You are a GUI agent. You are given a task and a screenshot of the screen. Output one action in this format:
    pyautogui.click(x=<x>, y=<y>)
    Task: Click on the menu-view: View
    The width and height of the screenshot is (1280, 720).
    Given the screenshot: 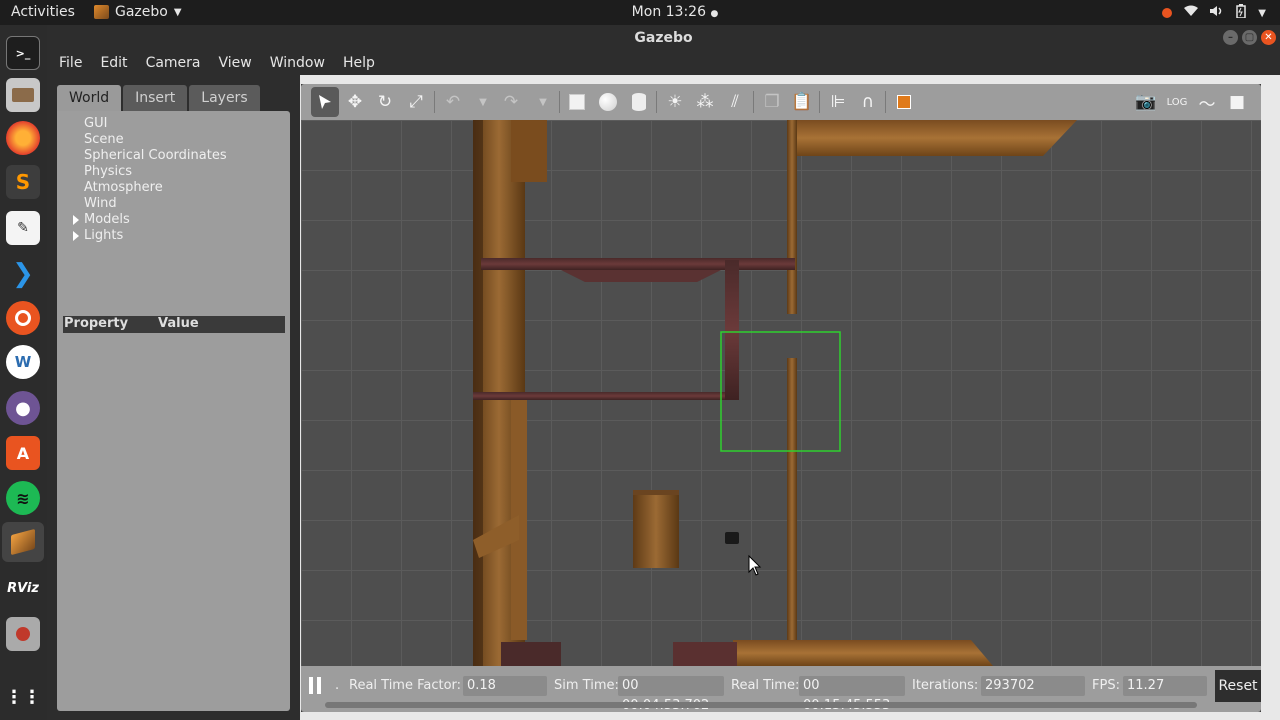 What is the action you would take?
    pyautogui.click(x=235, y=63)
    